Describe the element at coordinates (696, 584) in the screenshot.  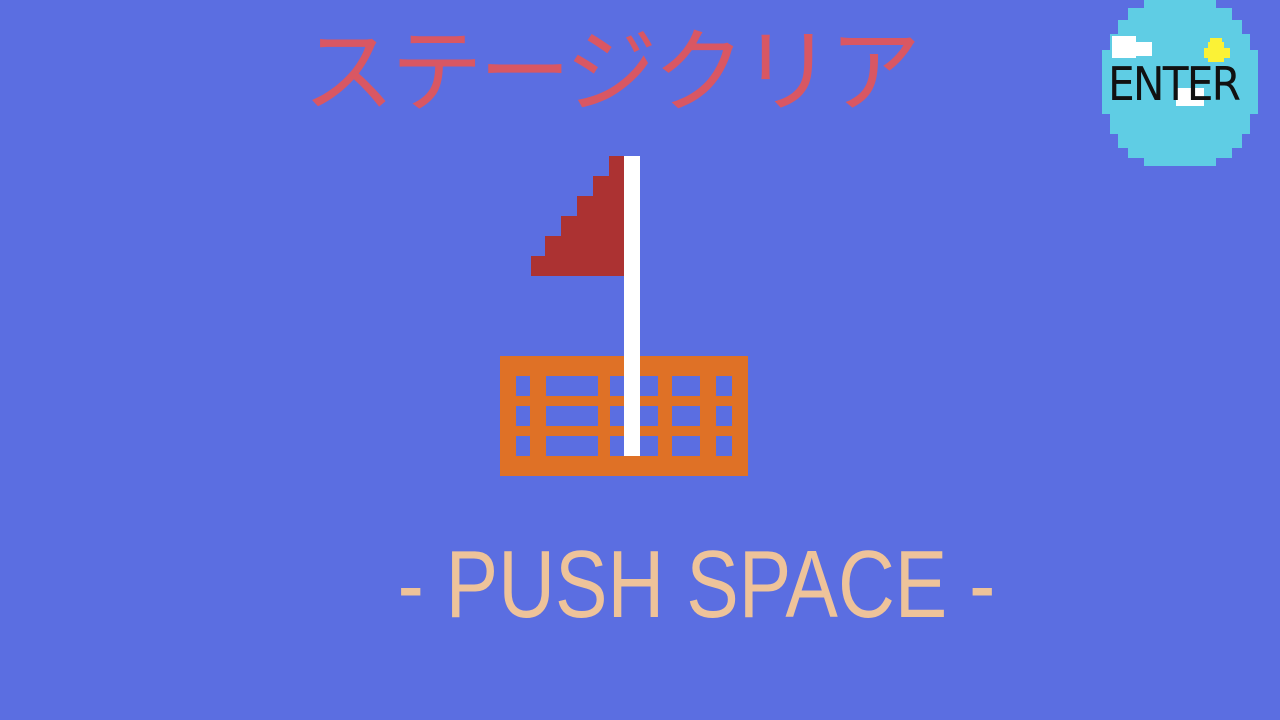
I see `push-space-prompt: - PUSH SPACE -` at that location.